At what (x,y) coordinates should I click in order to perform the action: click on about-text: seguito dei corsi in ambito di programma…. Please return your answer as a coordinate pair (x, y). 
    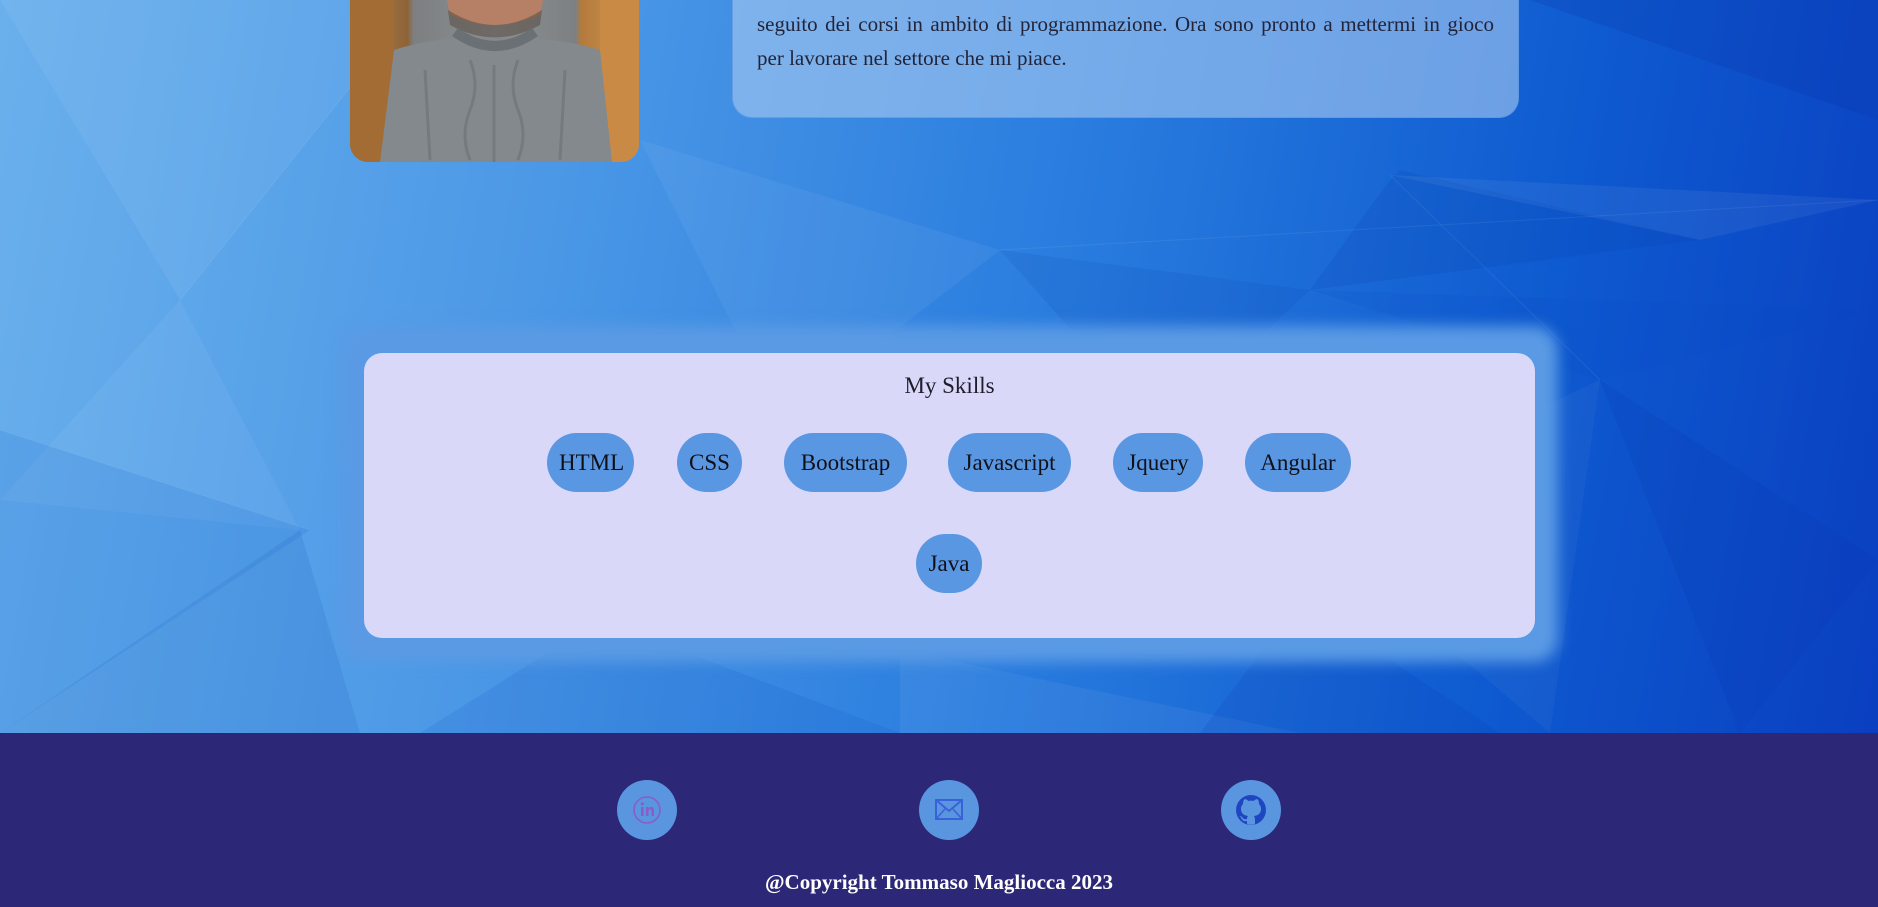
    Looking at the image, I should click on (1125, 41).